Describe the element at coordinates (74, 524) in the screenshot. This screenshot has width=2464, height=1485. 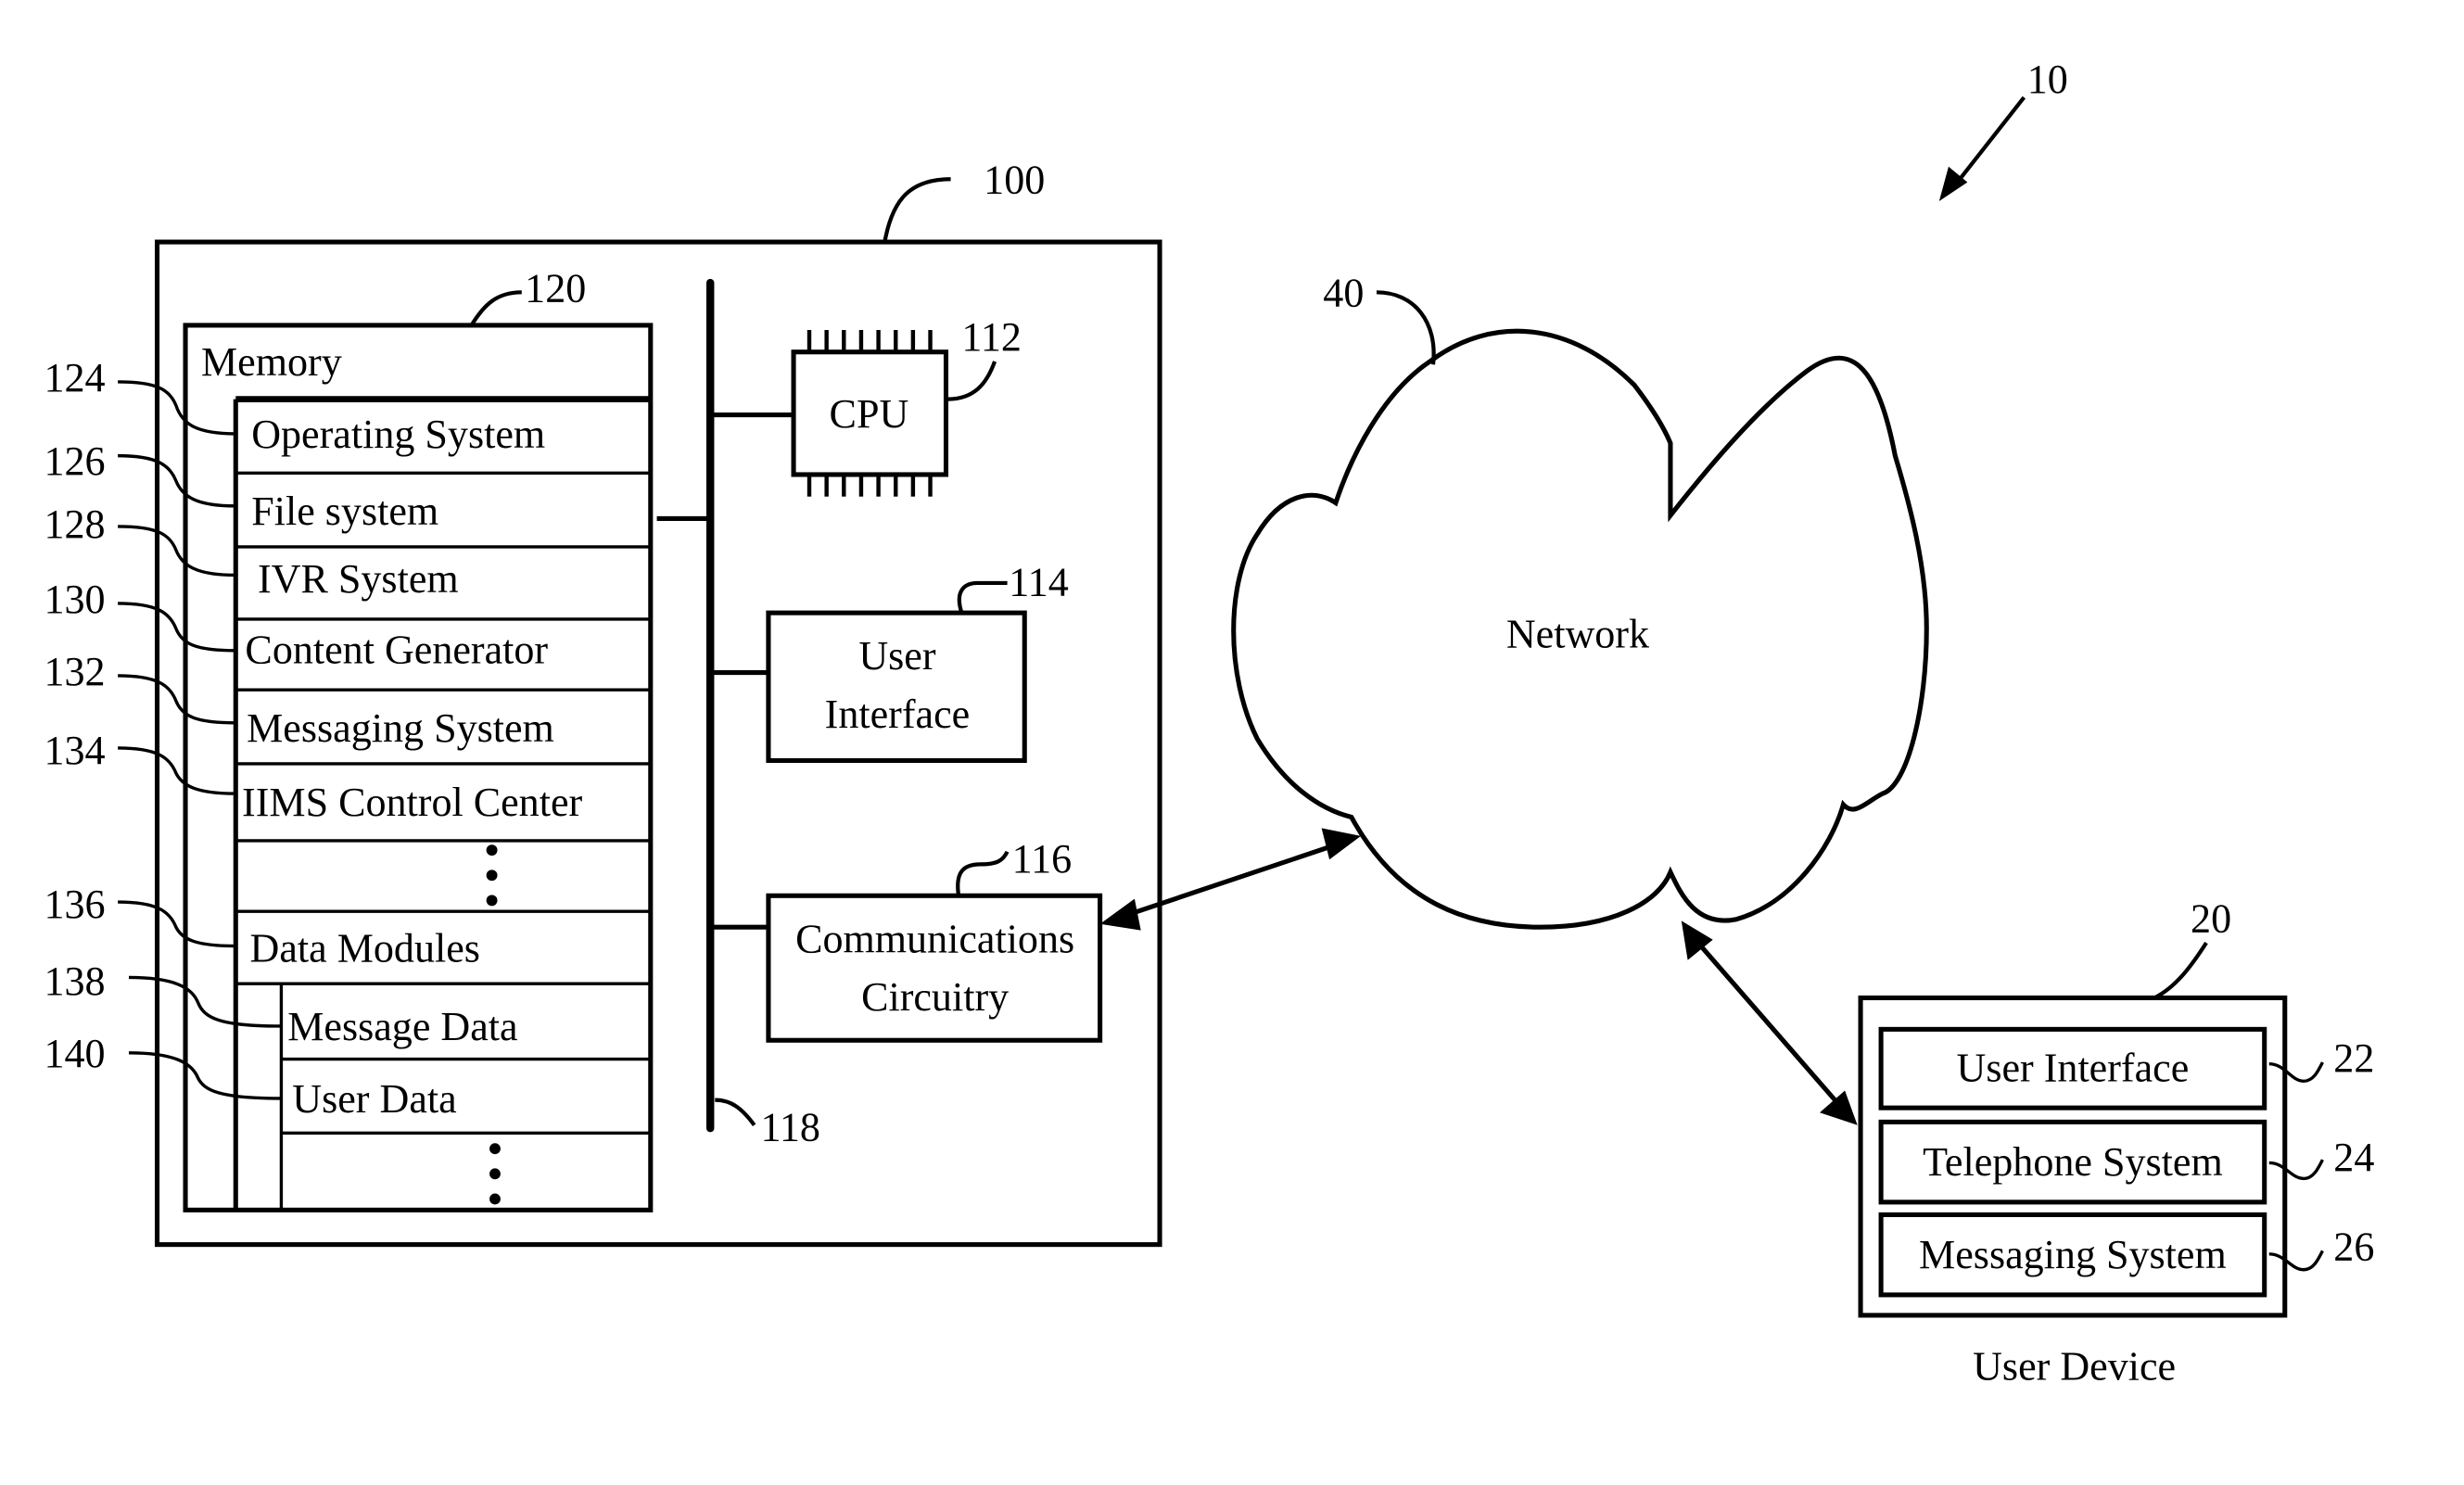
I see `ref-128: 128` at that location.